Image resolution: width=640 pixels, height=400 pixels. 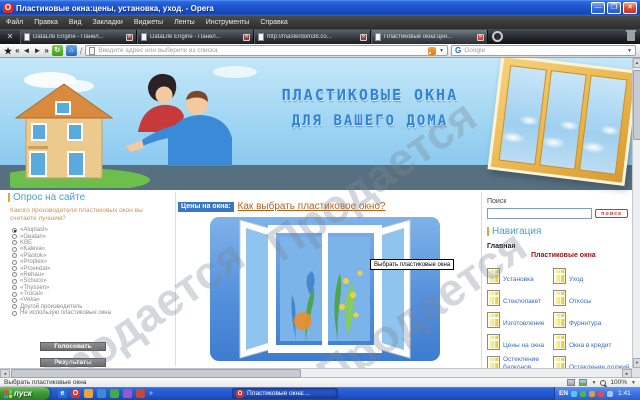 What do you see at coordinates (46, 51) in the screenshot?
I see `fast-forward-button: »` at bounding box center [46, 51].